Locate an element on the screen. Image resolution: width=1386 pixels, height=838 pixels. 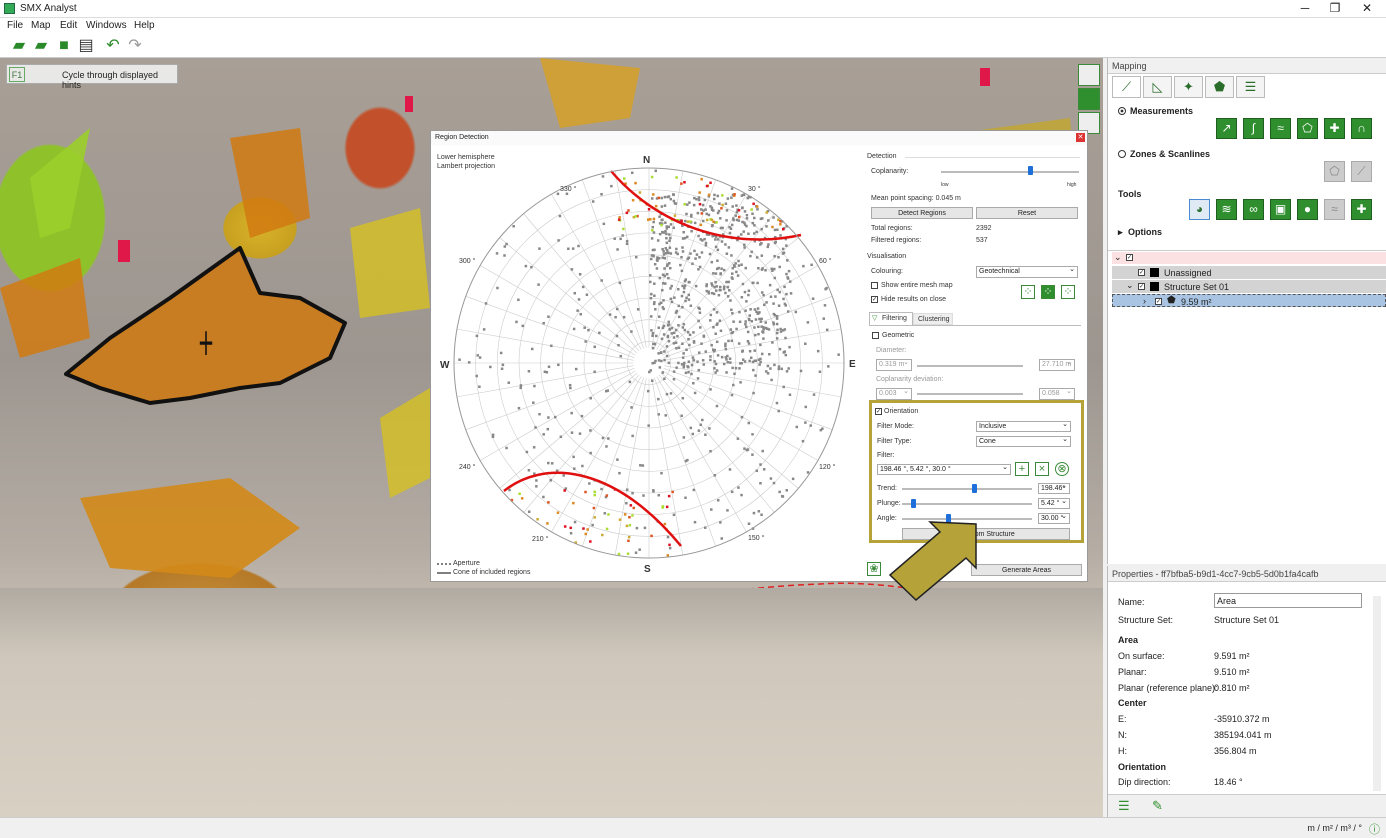
tab-angle-icon: ◺ is located at coordinates (1157, 87).